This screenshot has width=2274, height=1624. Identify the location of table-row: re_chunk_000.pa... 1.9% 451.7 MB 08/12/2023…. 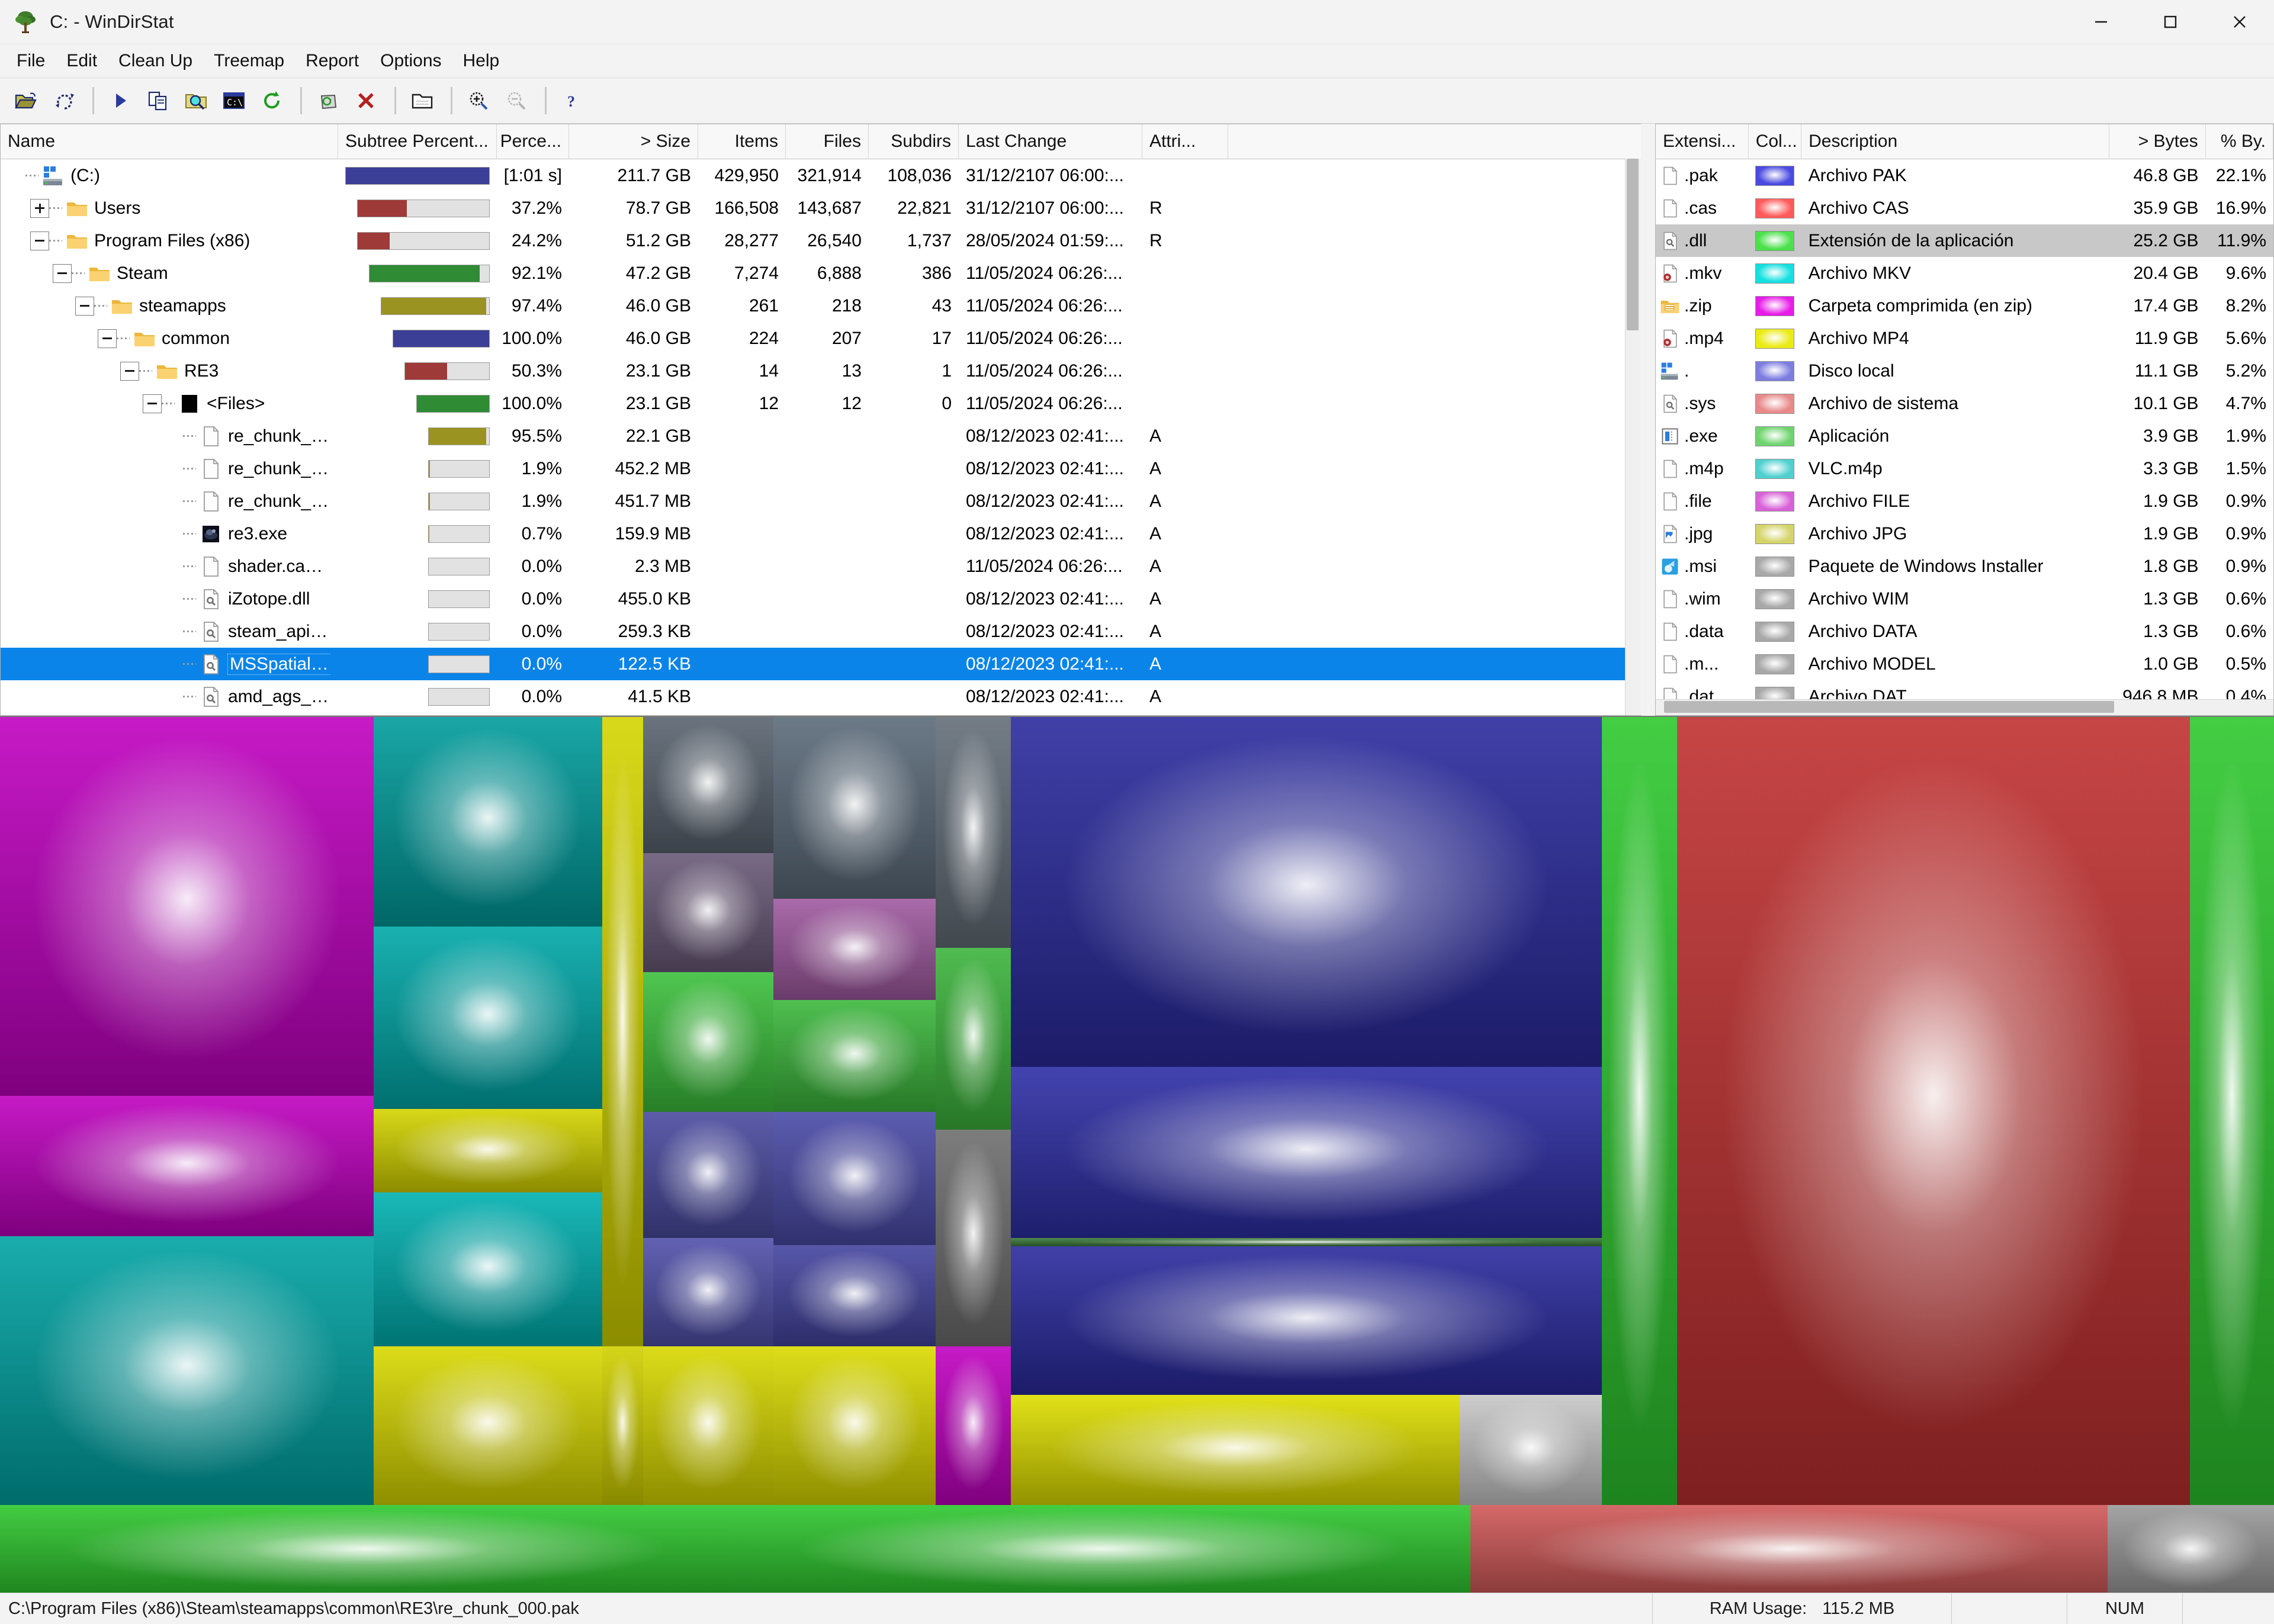
(821, 501).